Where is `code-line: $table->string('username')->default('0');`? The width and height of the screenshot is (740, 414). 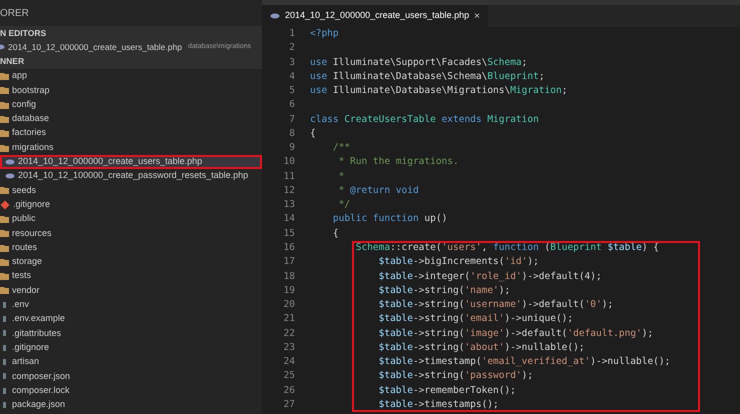 code-line: $table->string('username')->default('0'); is located at coordinates (496, 305).